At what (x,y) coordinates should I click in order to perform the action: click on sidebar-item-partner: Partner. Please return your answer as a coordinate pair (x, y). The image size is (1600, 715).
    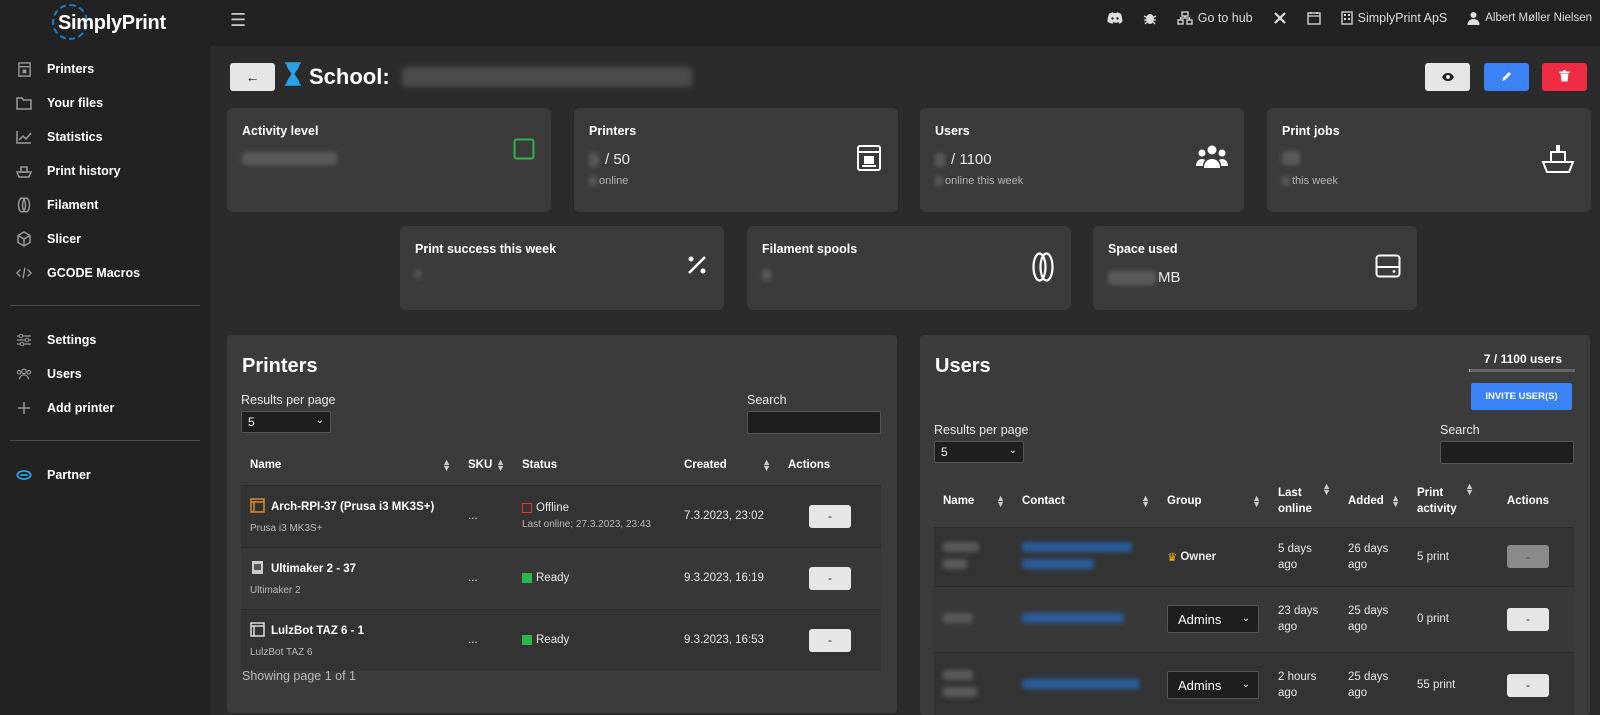
    Looking at the image, I should click on (105, 475).